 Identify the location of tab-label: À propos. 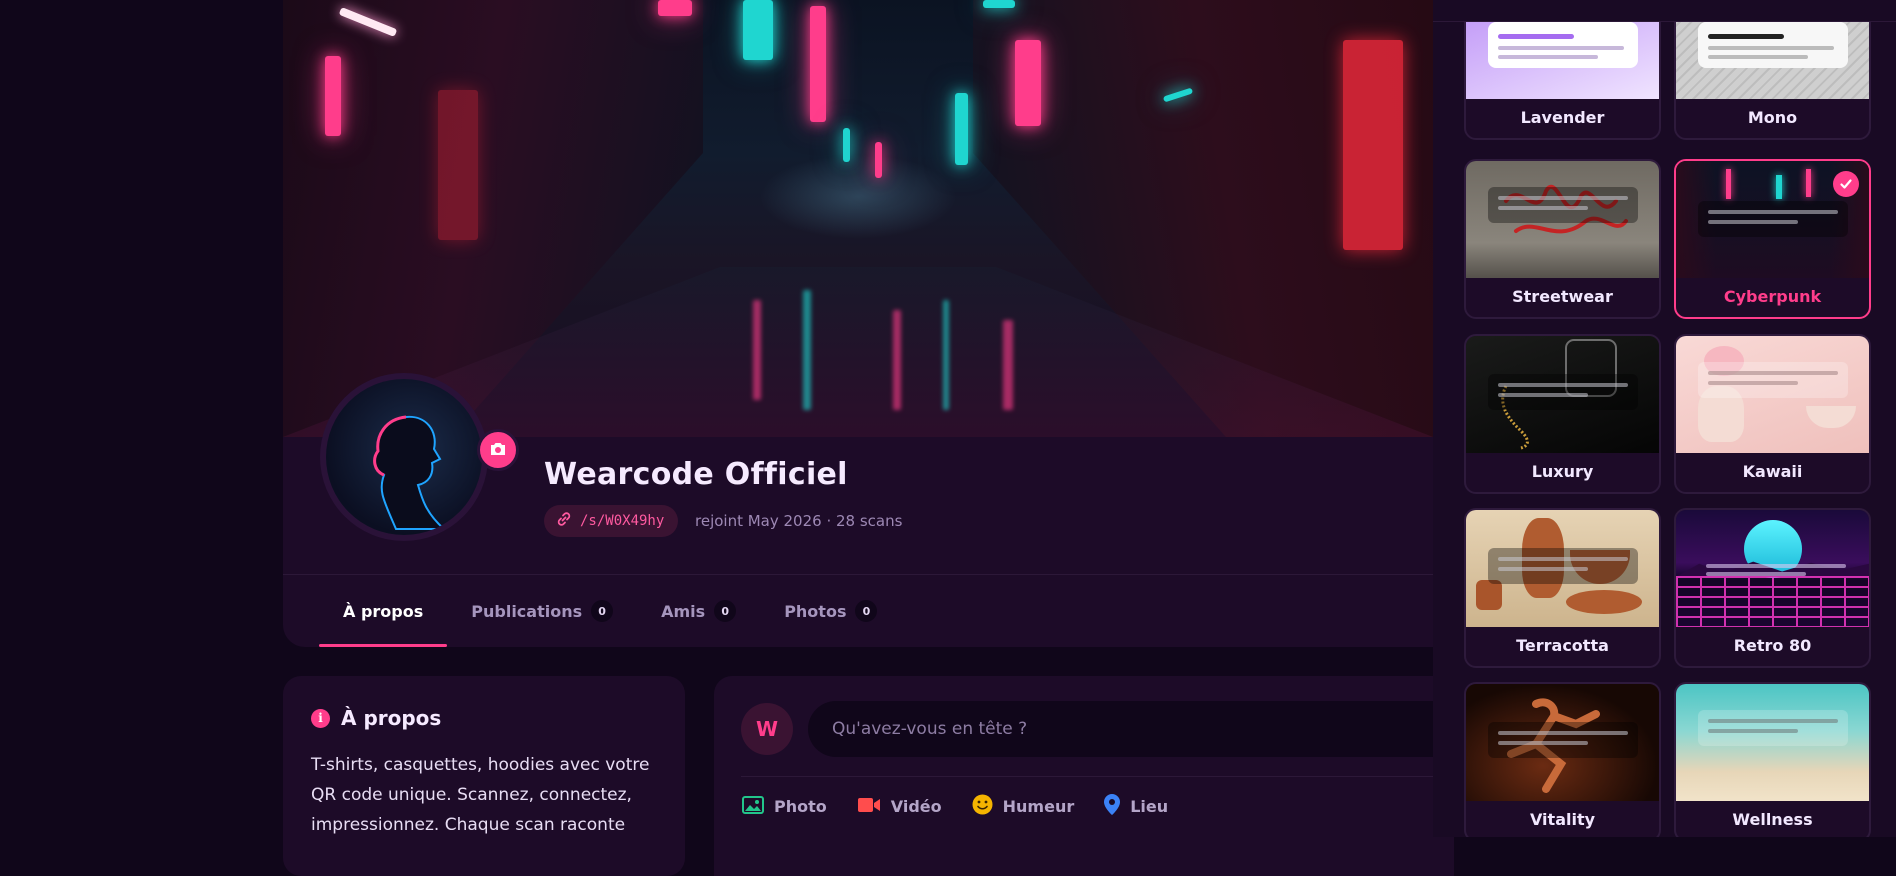
(383, 611).